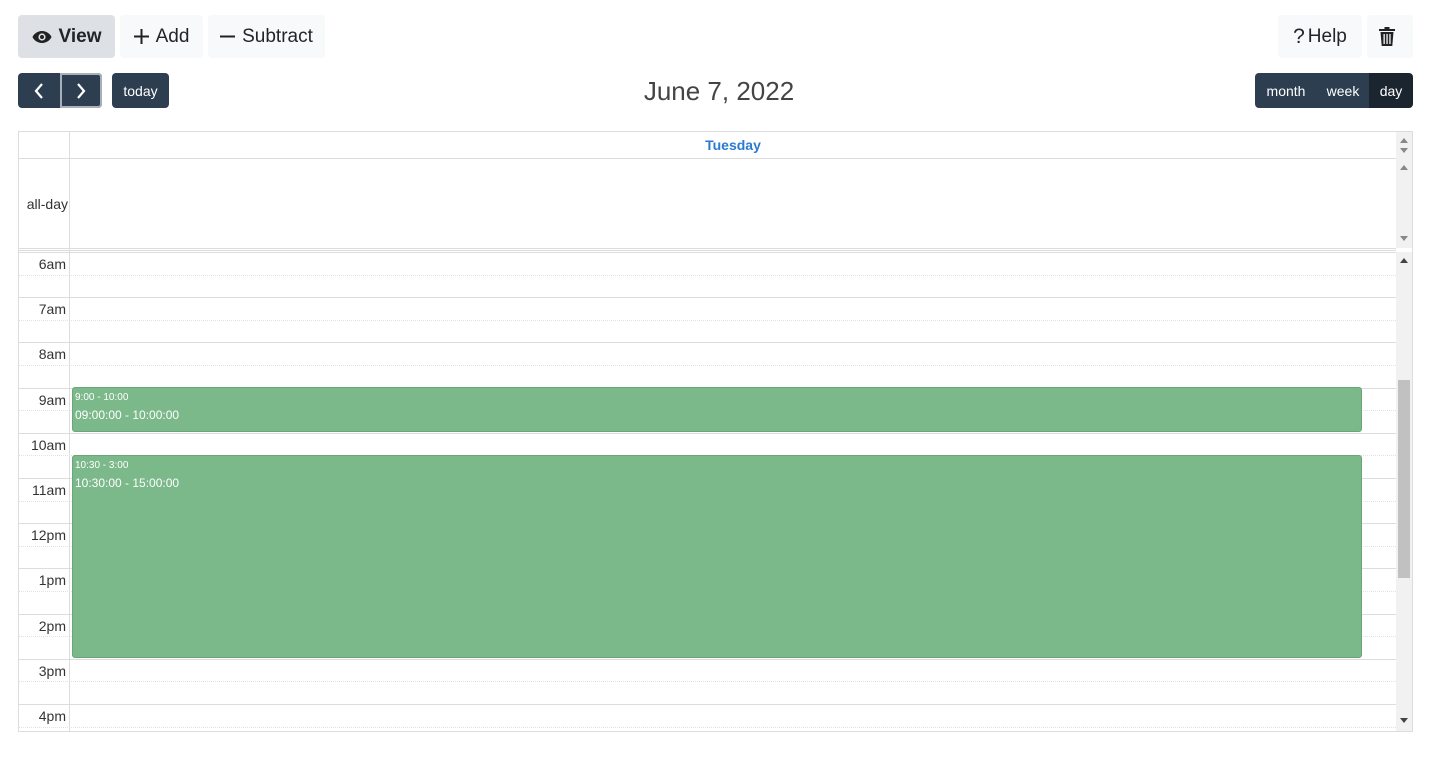 Image resolution: width=1438 pixels, height=758 pixels. I want to click on add-label: Add, so click(172, 36).